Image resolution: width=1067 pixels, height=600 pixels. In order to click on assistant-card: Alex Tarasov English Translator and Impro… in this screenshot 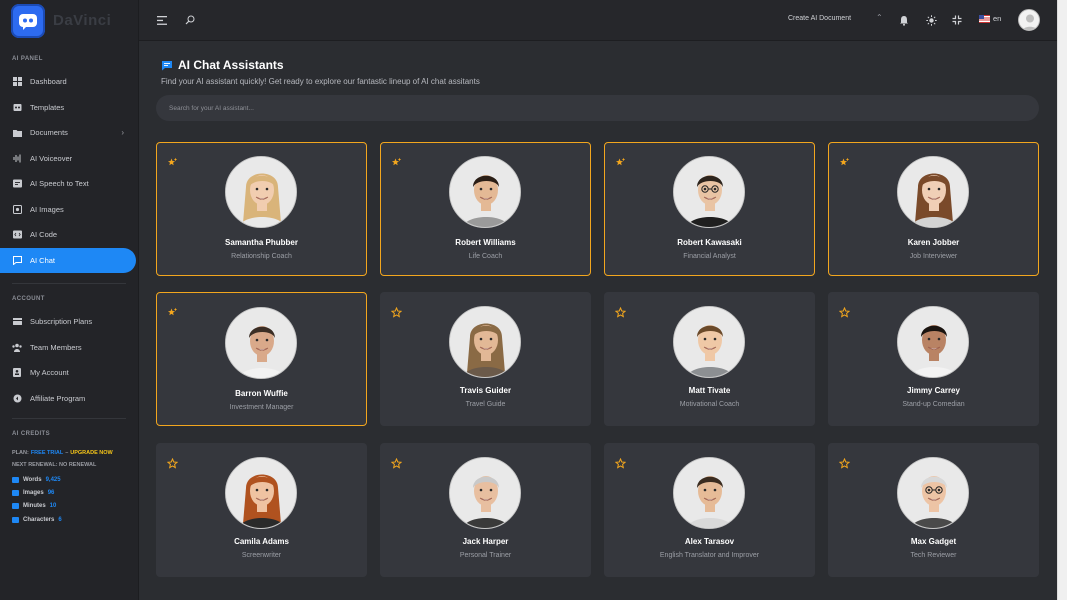, I will do `click(709, 510)`.